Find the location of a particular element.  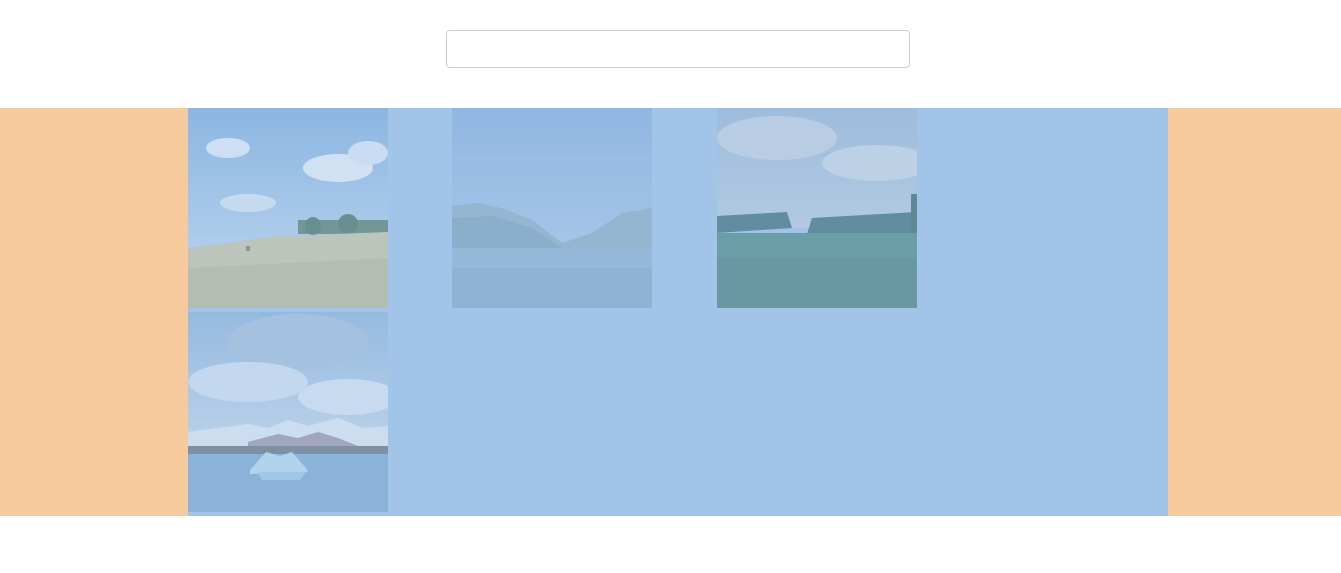

search-box is located at coordinates (678, 49).